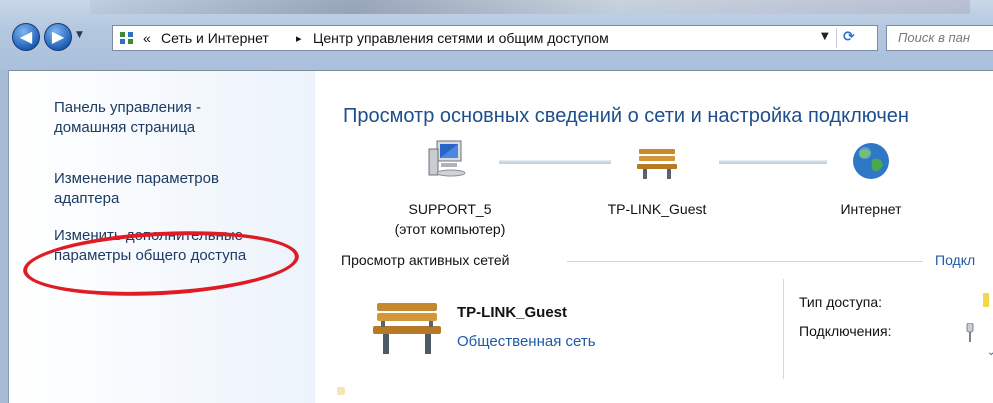 The width and height of the screenshot is (993, 403). Describe the element at coordinates (215, 38) in the screenshot. I see `breadcrumb-network-internet: Сеть и Интернет` at that location.